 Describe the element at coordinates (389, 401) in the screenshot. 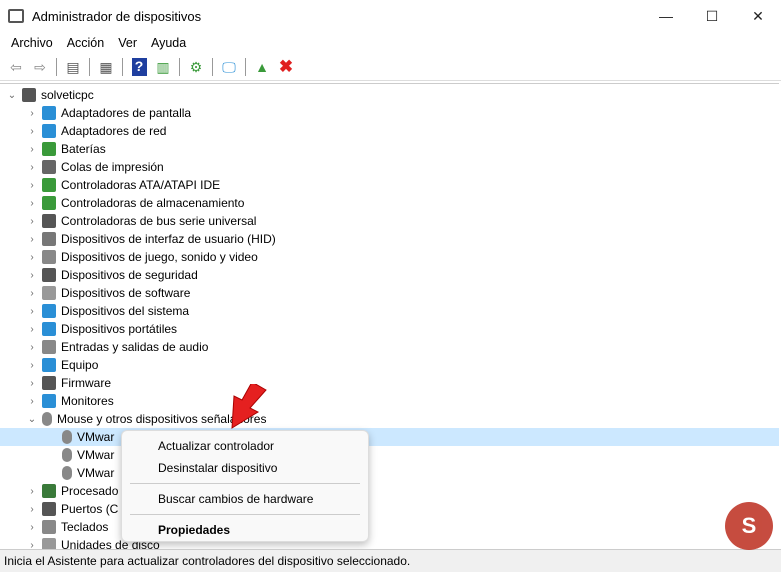

I see `tree-category: › Monitores` at that location.